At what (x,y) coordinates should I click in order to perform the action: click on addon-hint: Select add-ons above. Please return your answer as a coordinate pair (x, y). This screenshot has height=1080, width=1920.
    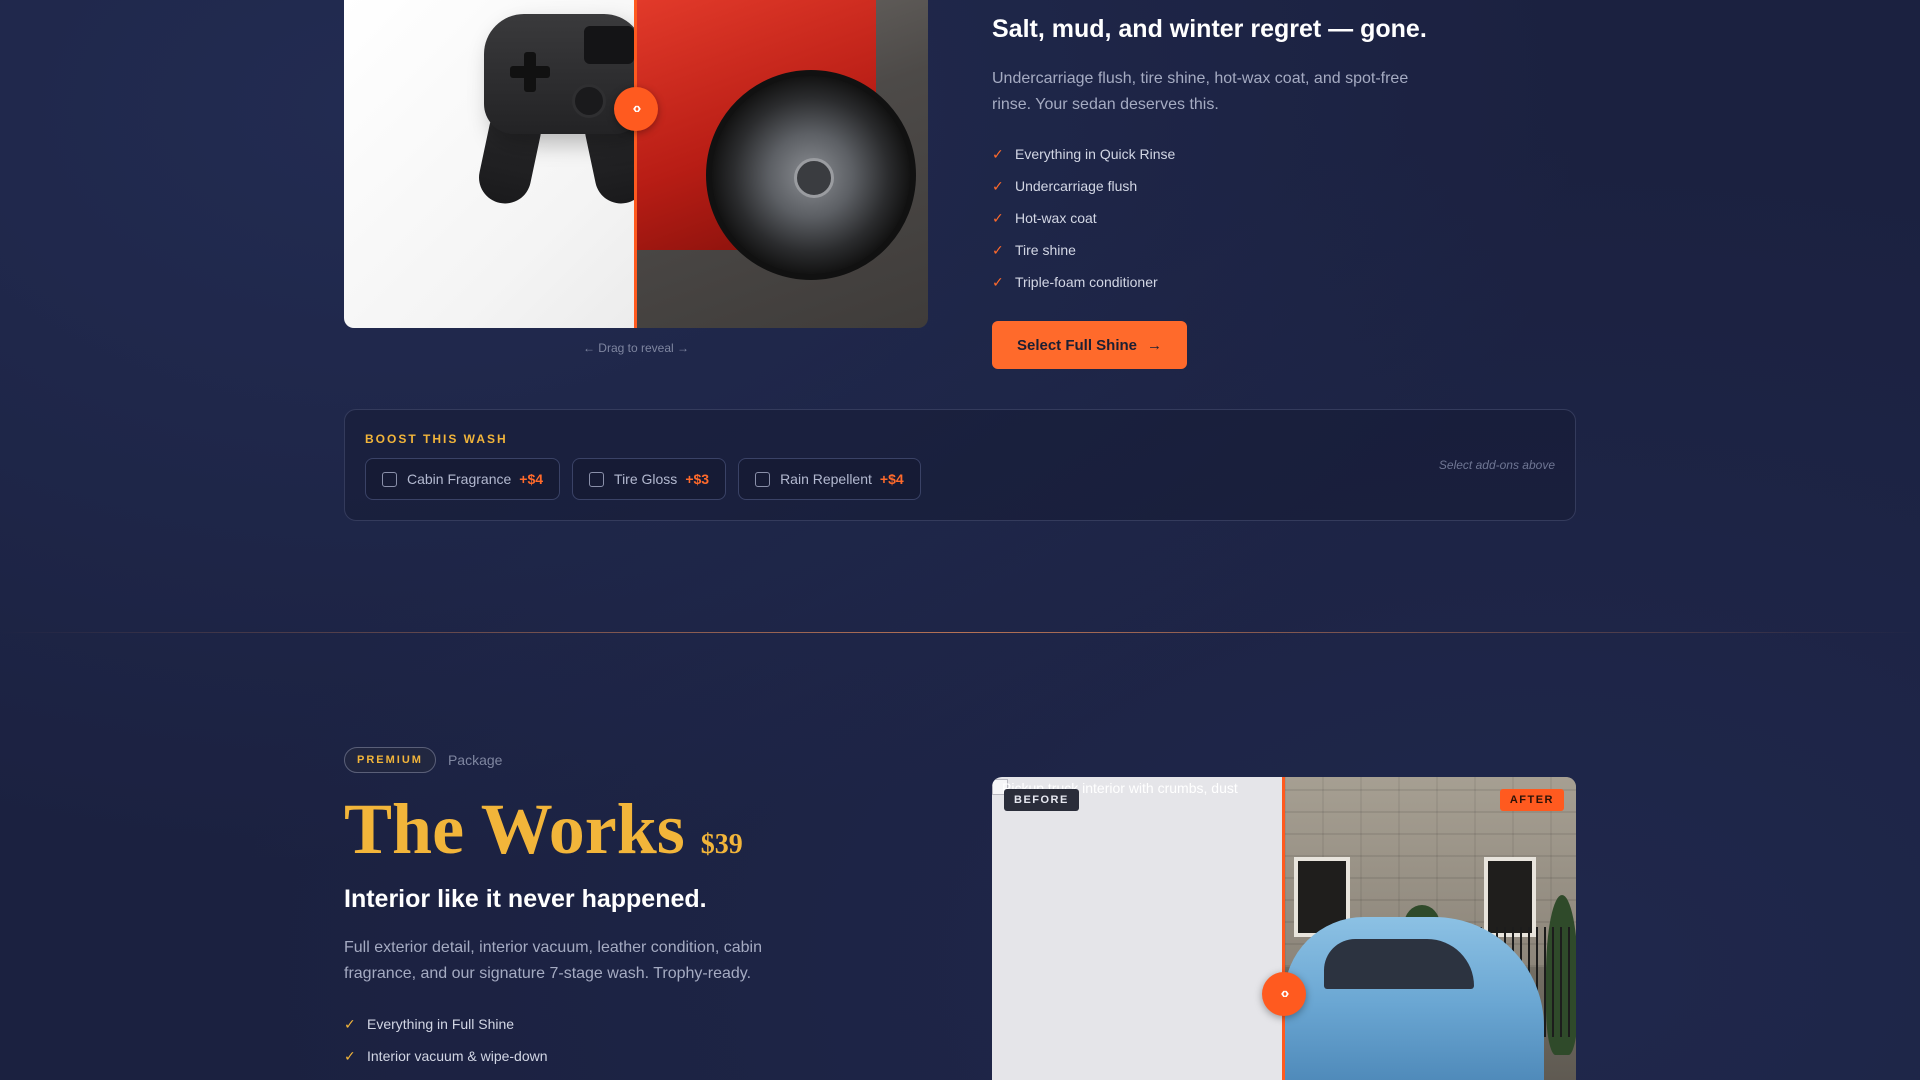
    Looking at the image, I should click on (1496, 465).